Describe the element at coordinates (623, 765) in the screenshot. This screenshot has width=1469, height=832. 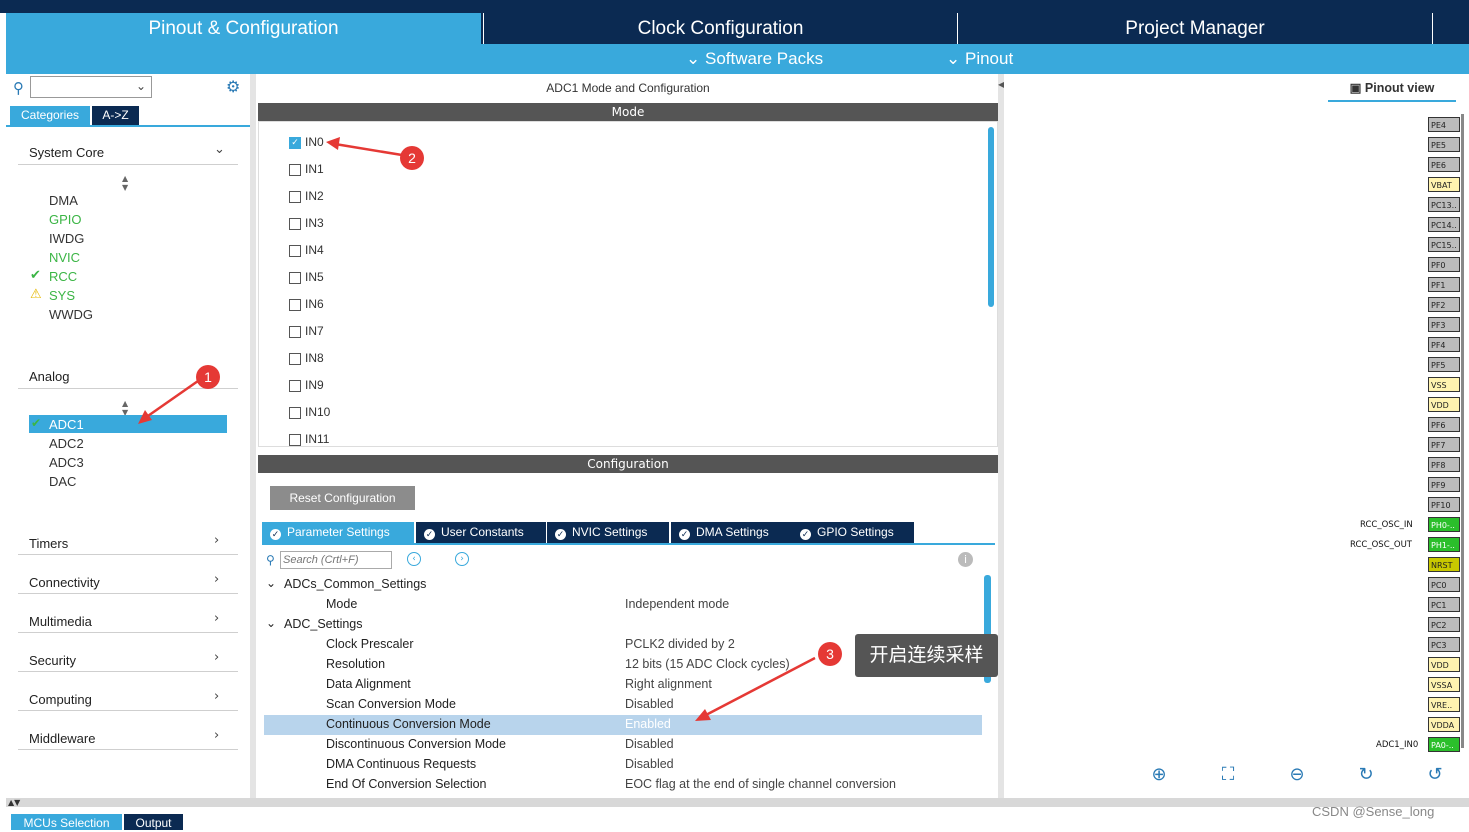
I see `param-row: DMA Continuous Requests Disabled` at that location.